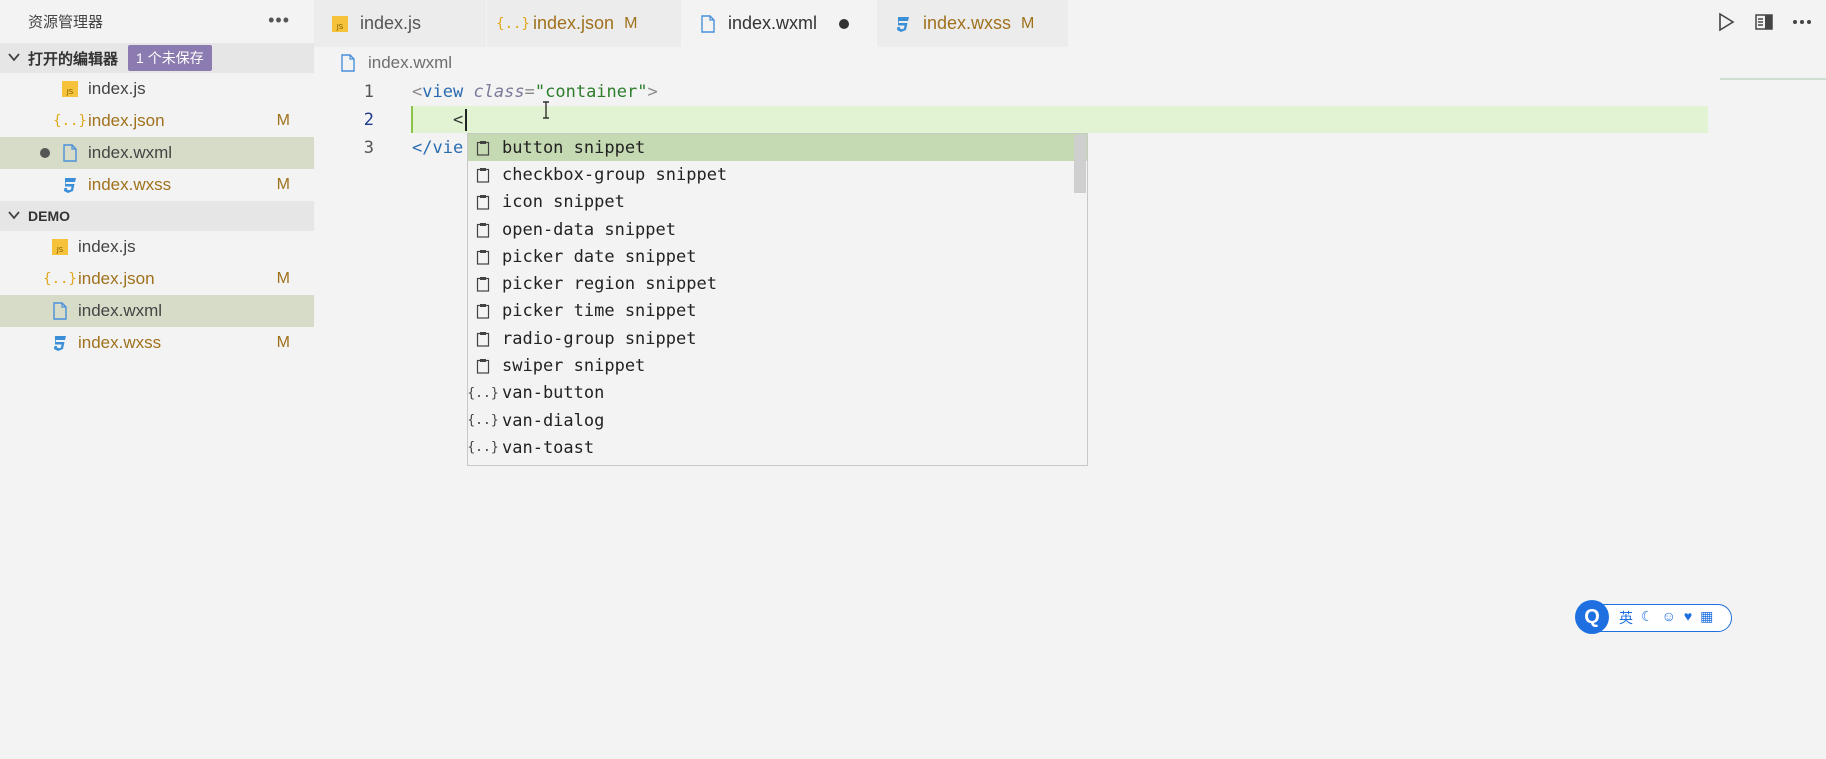  I want to click on suggestion-scrollbar, so click(1080, 164).